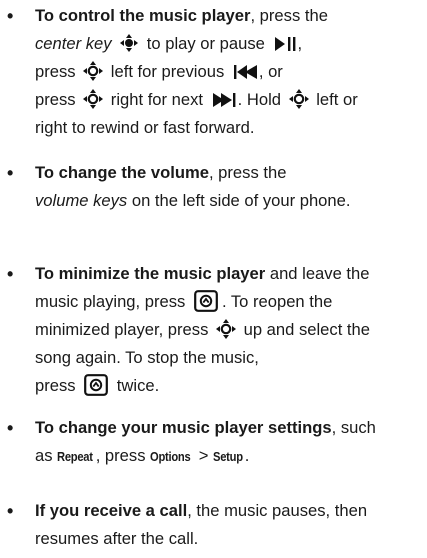 The image size is (427, 558). I want to click on text-line: press twice., so click(97, 385).